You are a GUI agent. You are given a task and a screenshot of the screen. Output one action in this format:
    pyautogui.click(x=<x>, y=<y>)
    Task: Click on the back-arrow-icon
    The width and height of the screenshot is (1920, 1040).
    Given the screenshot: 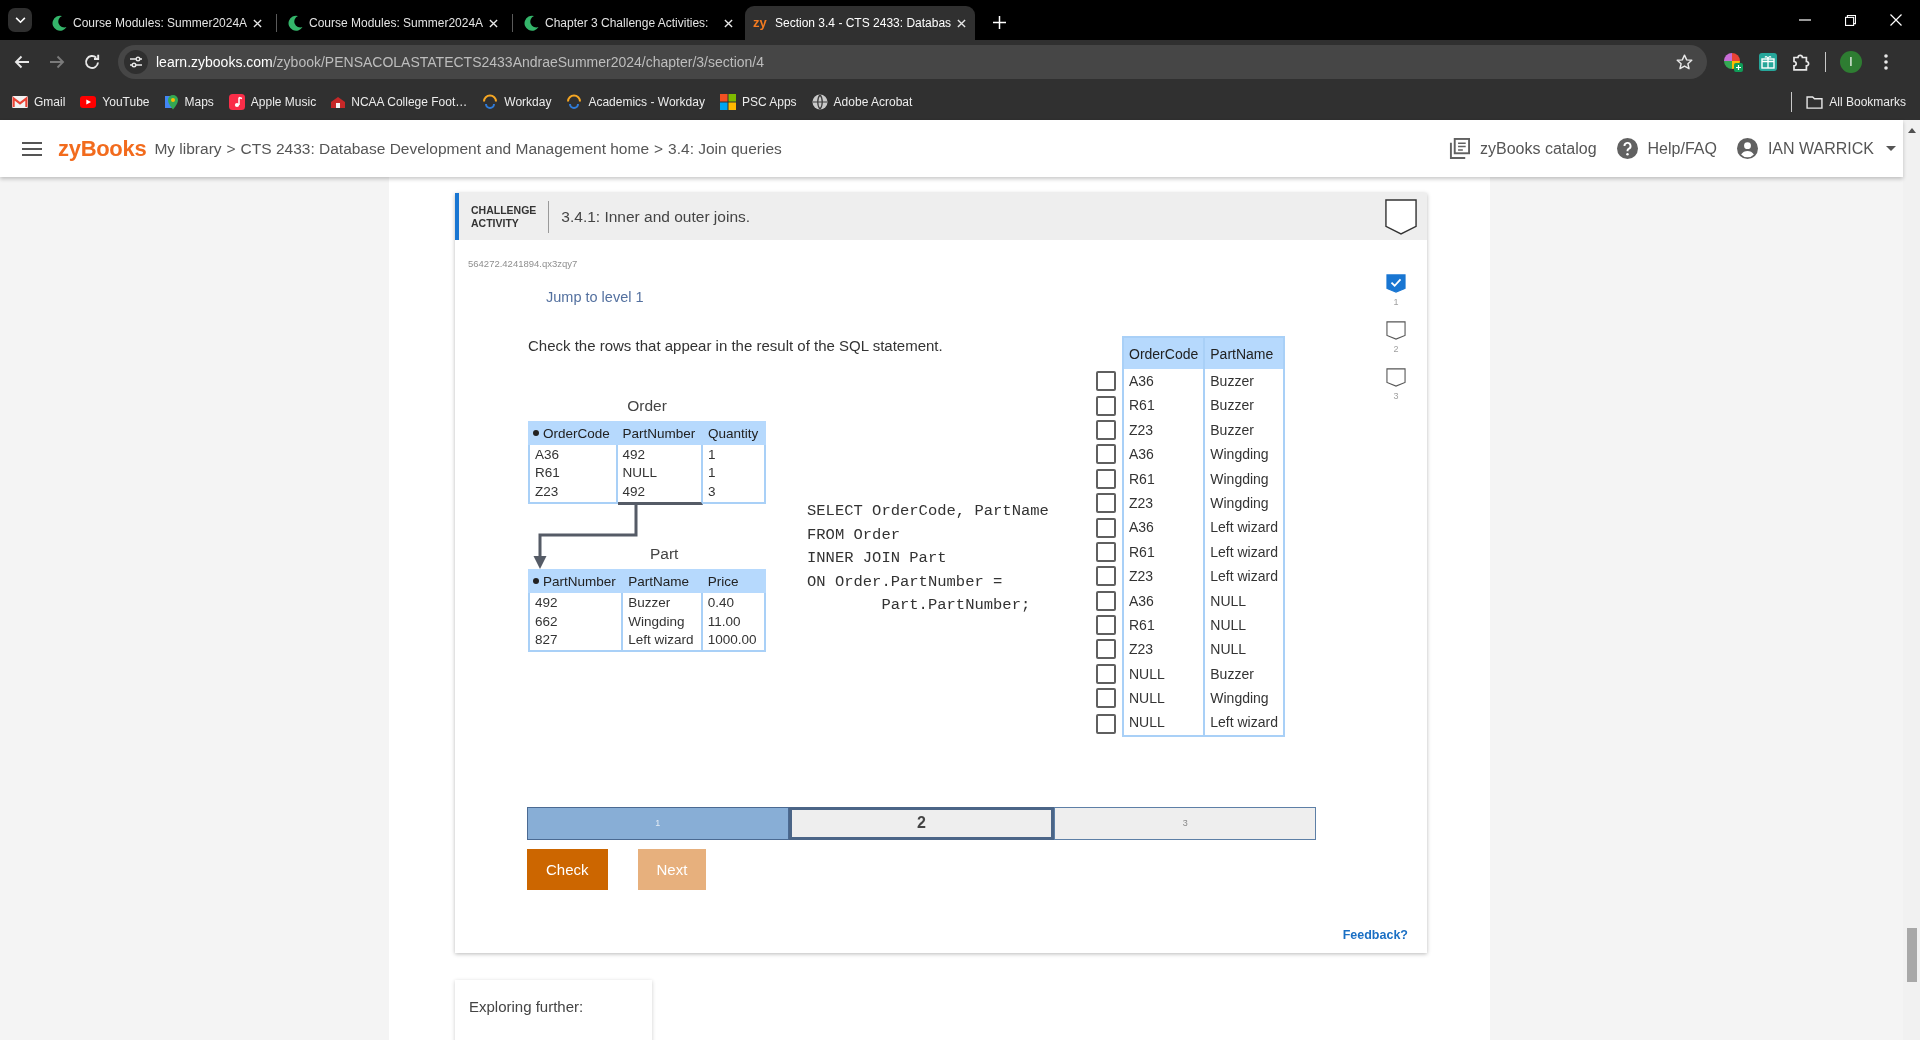 What is the action you would take?
    pyautogui.click(x=22, y=62)
    